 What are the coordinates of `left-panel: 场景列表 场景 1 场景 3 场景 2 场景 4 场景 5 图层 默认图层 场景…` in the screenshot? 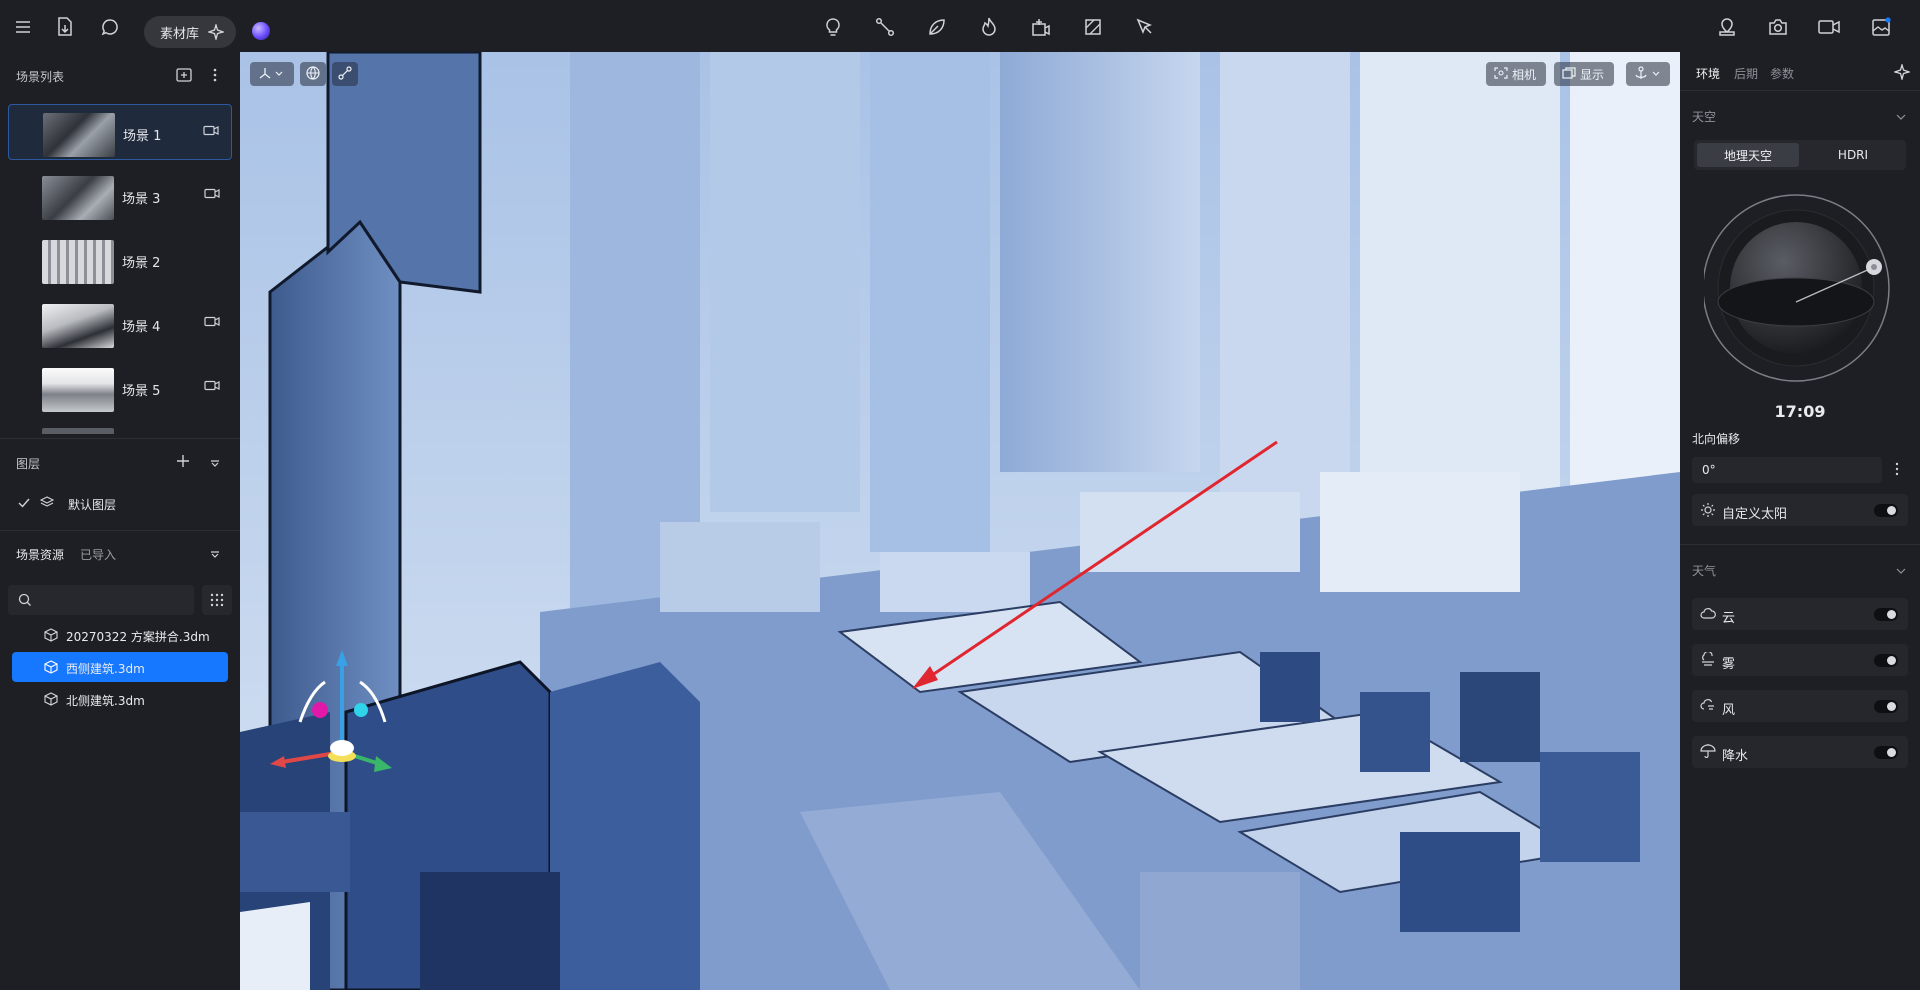 It's located at (120, 521).